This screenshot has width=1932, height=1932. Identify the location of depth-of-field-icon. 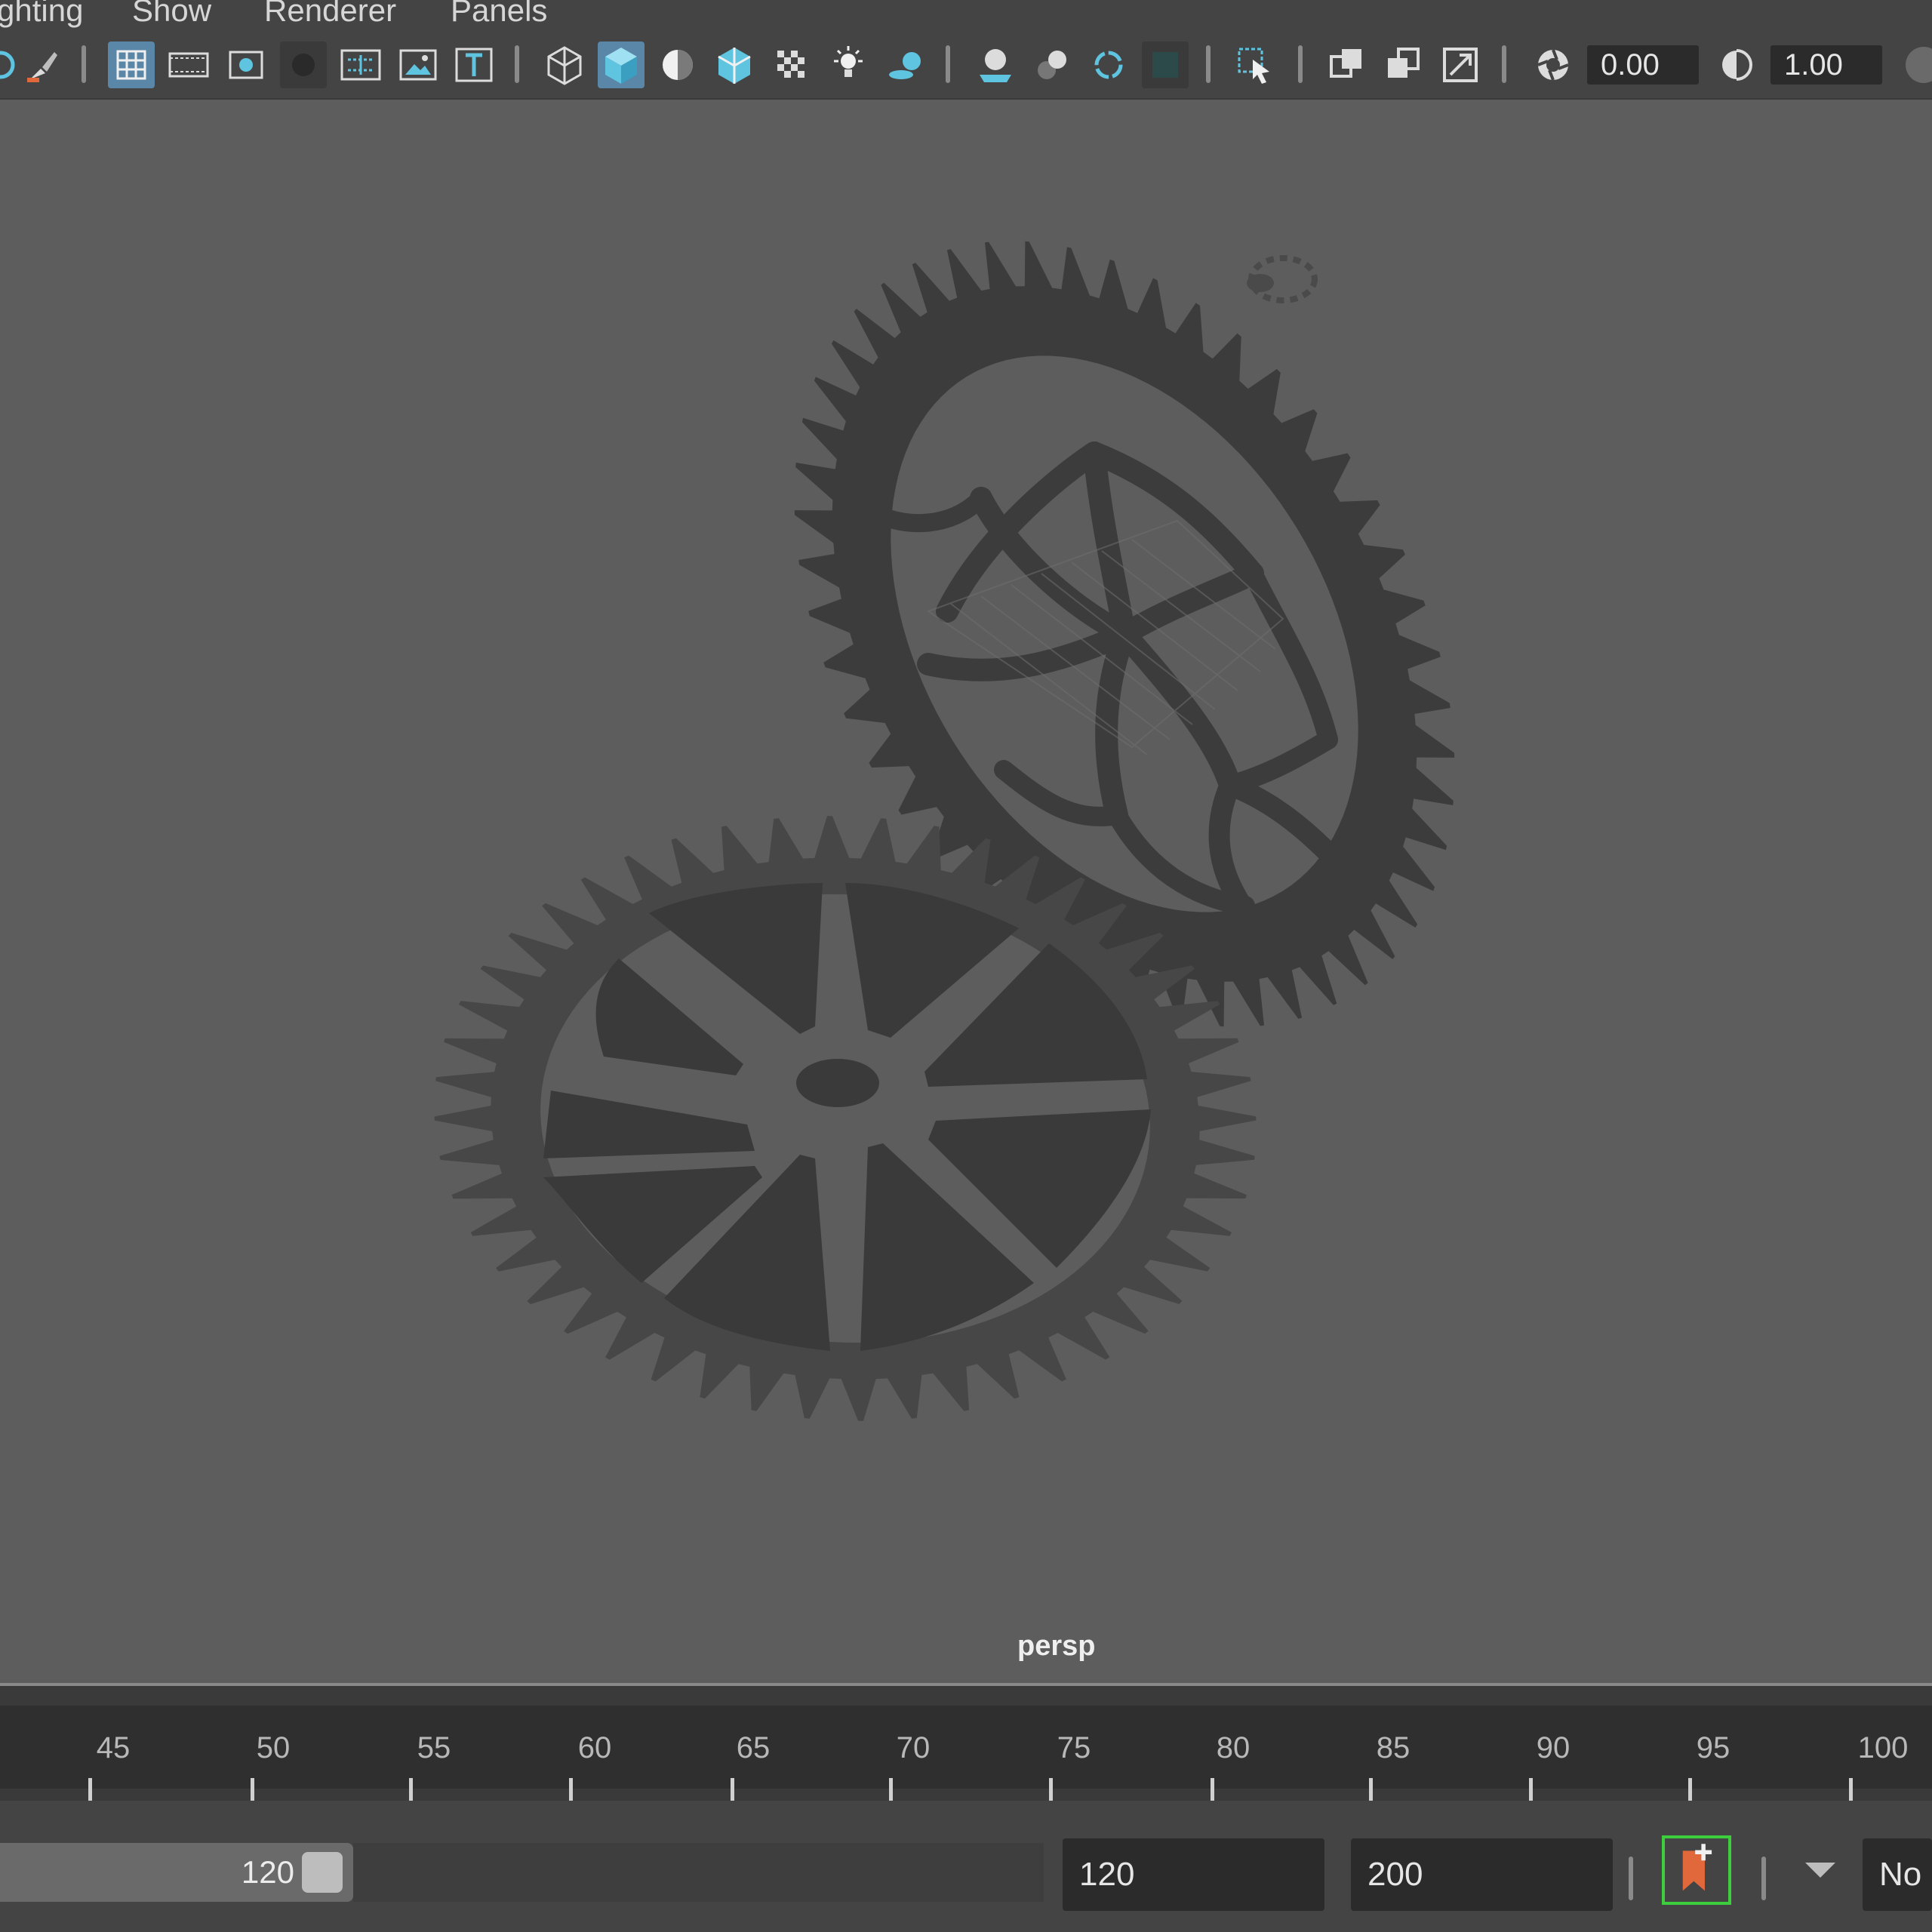
(1165, 65).